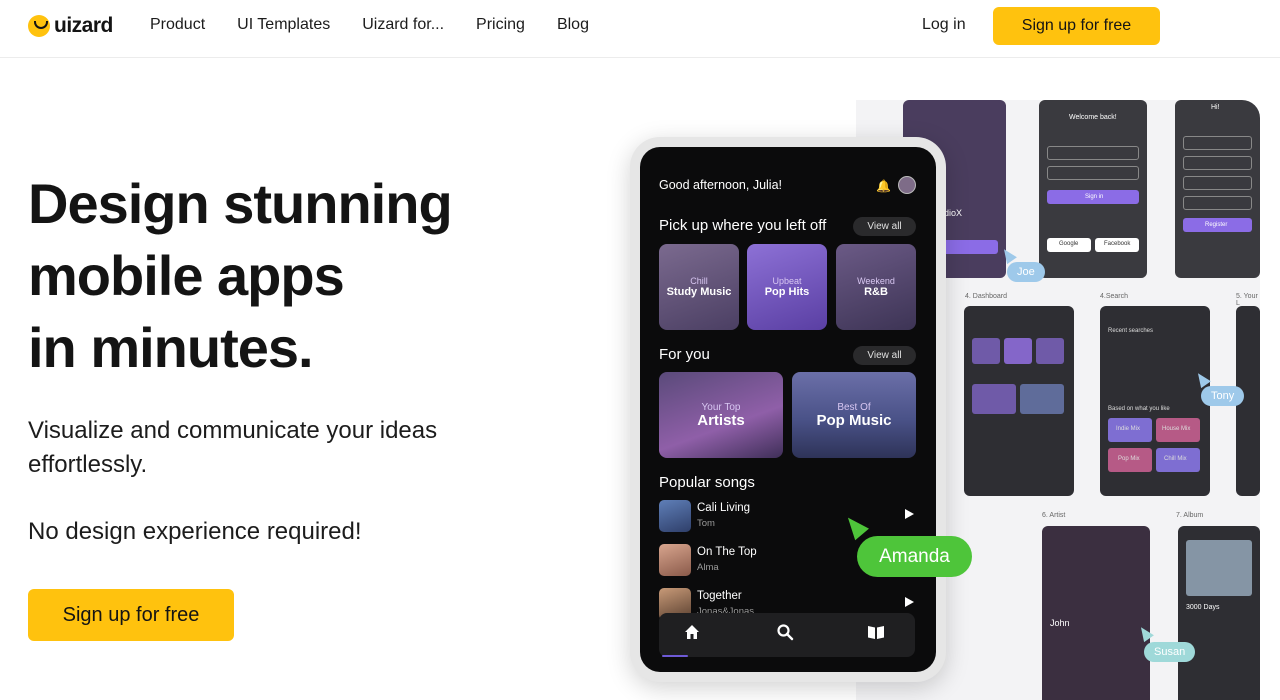  I want to click on tile-main: Study Music, so click(699, 292).